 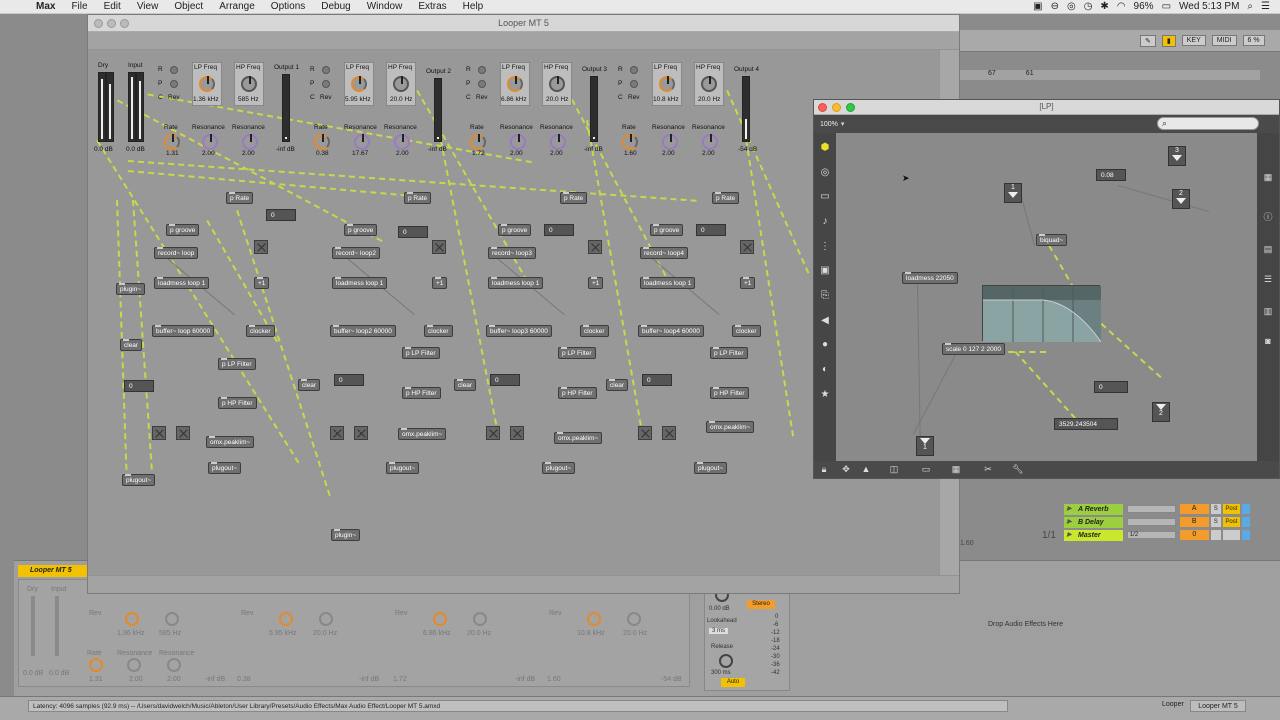 What do you see at coordinates (824, 469) in the screenshot?
I see `lock-icon: 🔒︎` at bounding box center [824, 469].